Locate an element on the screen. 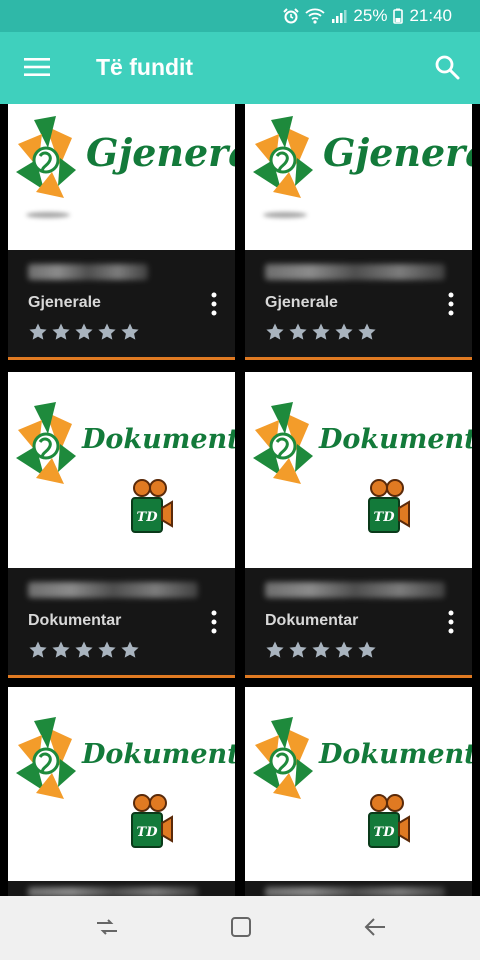  recents-icon is located at coordinates (107, 927).